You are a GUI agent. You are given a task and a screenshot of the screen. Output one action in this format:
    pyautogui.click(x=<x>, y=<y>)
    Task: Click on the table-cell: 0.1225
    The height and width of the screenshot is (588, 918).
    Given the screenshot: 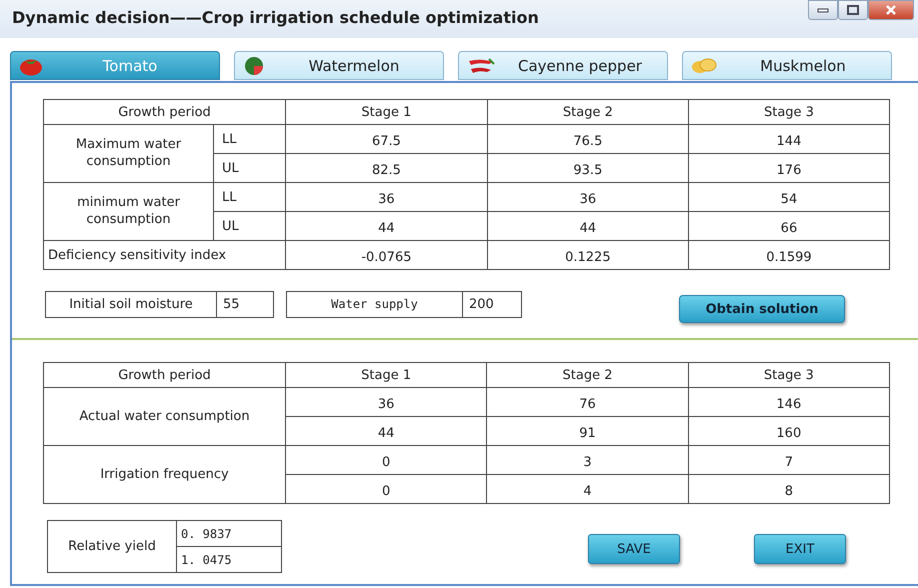 What is the action you would take?
    pyautogui.click(x=587, y=255)
    